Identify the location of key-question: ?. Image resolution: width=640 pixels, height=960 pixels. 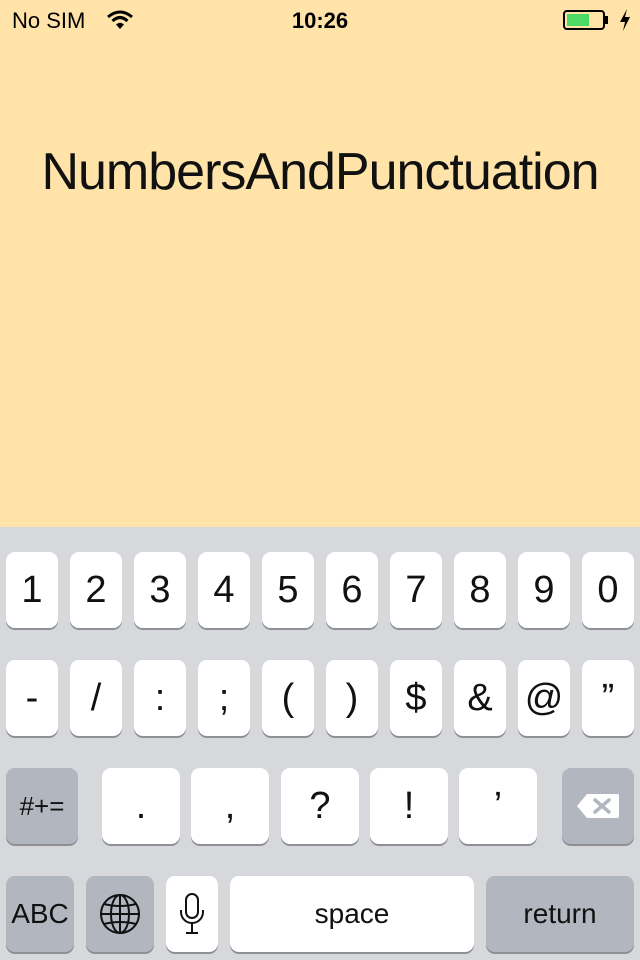
(320, 806).